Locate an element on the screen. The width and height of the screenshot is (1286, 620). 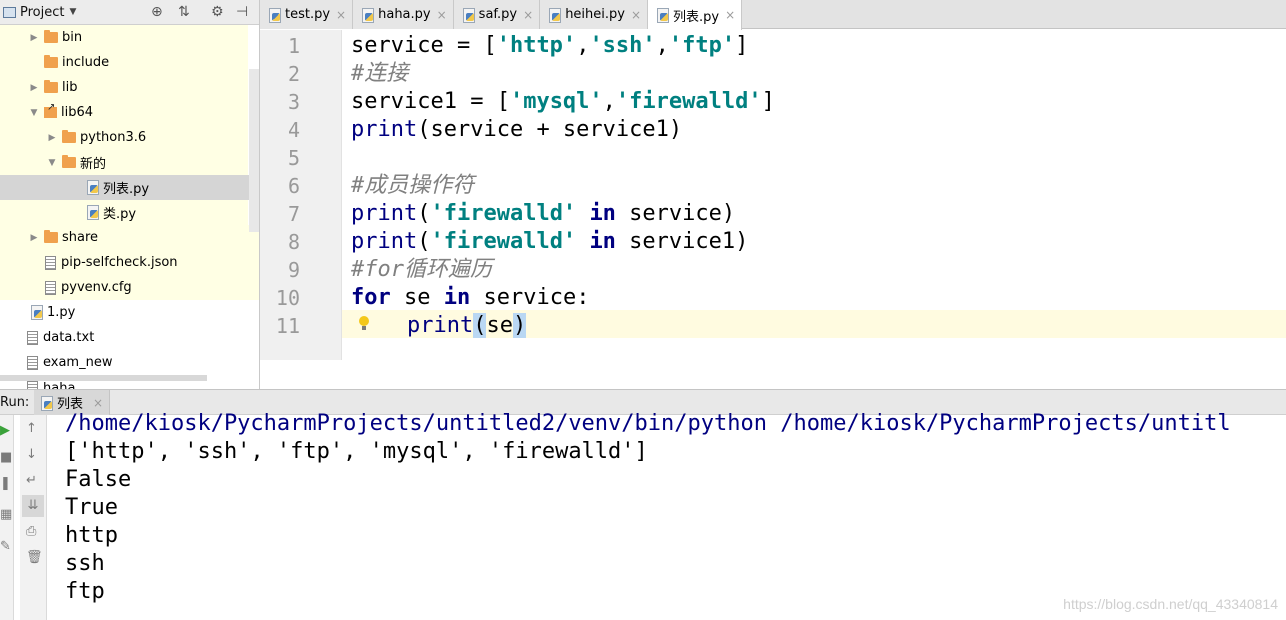
tree-item-label: 类.py is located at coordinates (120, 214).